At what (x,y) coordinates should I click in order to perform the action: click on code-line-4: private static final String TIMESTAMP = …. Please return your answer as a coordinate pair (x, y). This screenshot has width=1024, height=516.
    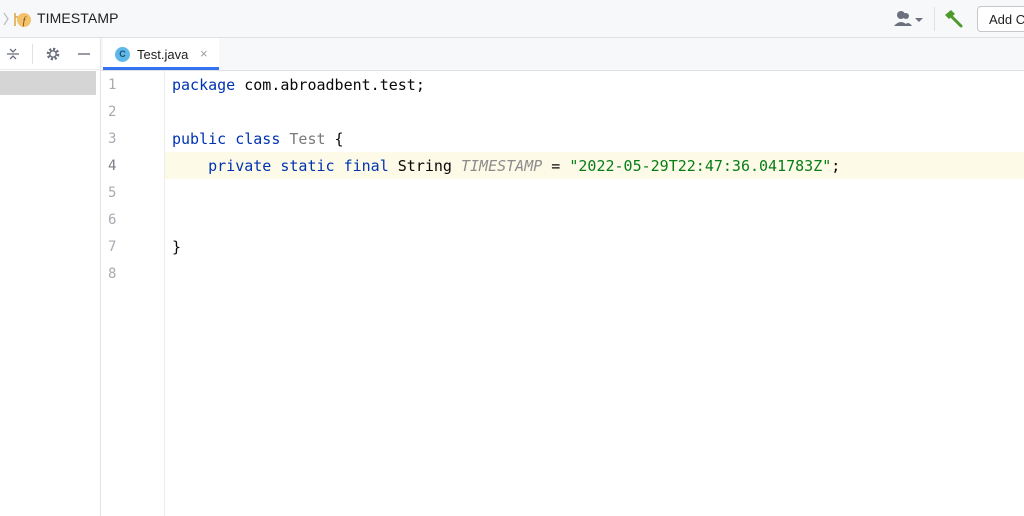
    Looking at the image, I should click on (506, 166).